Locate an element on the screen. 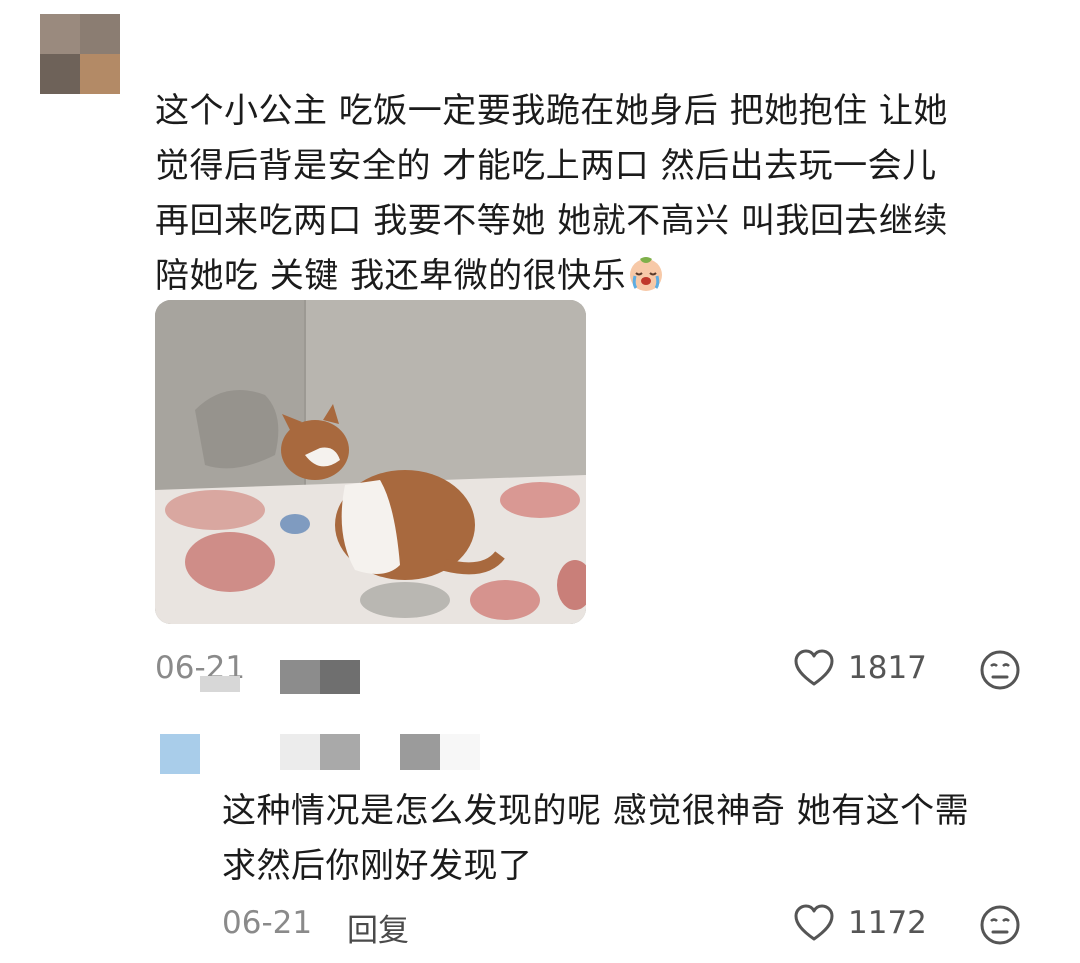 This screenshot has width=1080, height=963. comment-line: 这个小公主 吃饭一定要我跪在她身后 把她抱住 让她 is located at coordinates (551, 111).